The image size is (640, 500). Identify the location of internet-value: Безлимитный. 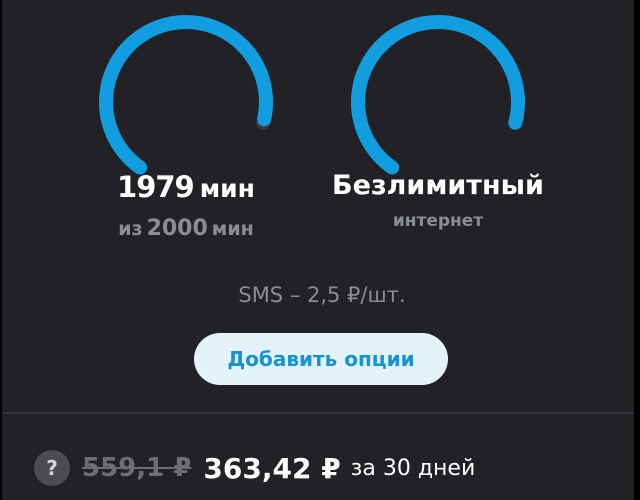
(438, 185).